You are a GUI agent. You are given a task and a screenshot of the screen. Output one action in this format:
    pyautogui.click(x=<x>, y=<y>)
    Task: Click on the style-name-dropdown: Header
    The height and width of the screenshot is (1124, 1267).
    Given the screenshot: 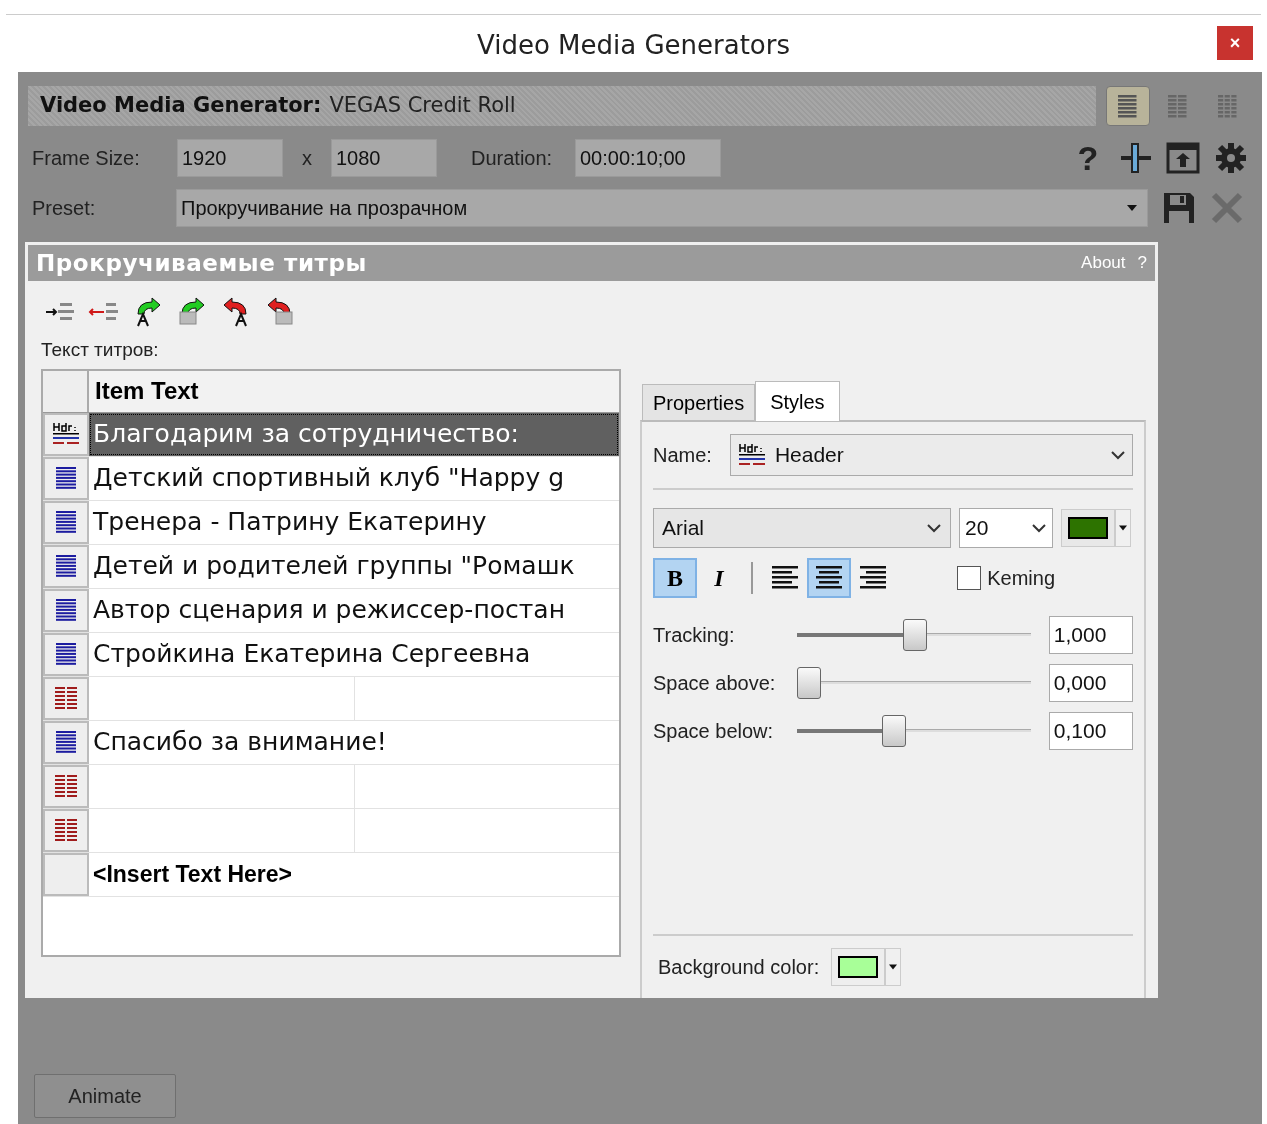 What is the action you would take?
    pyautogui.click(x=931, y=455)
    